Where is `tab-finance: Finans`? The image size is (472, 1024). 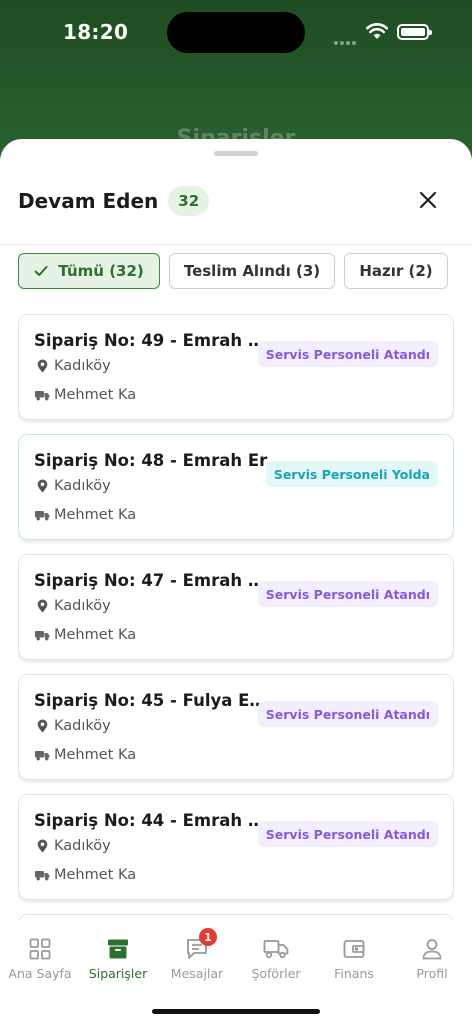 tab-finance: Finans is located at coordinates (354, 958).